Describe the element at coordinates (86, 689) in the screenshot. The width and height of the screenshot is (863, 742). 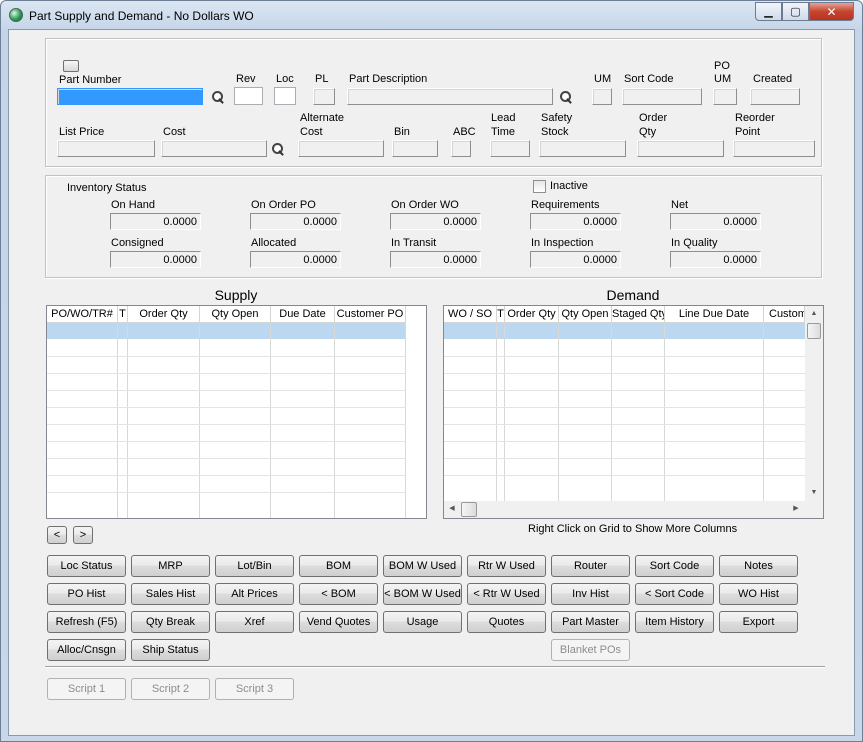
I see `script-1-button: Script 1` at that location.